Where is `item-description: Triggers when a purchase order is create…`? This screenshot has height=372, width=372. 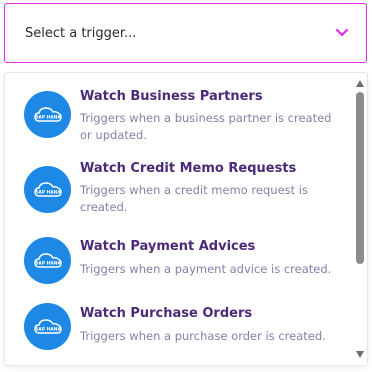 item-description: Triggers when a purchase order is create… is located at coordinates (203, 336).